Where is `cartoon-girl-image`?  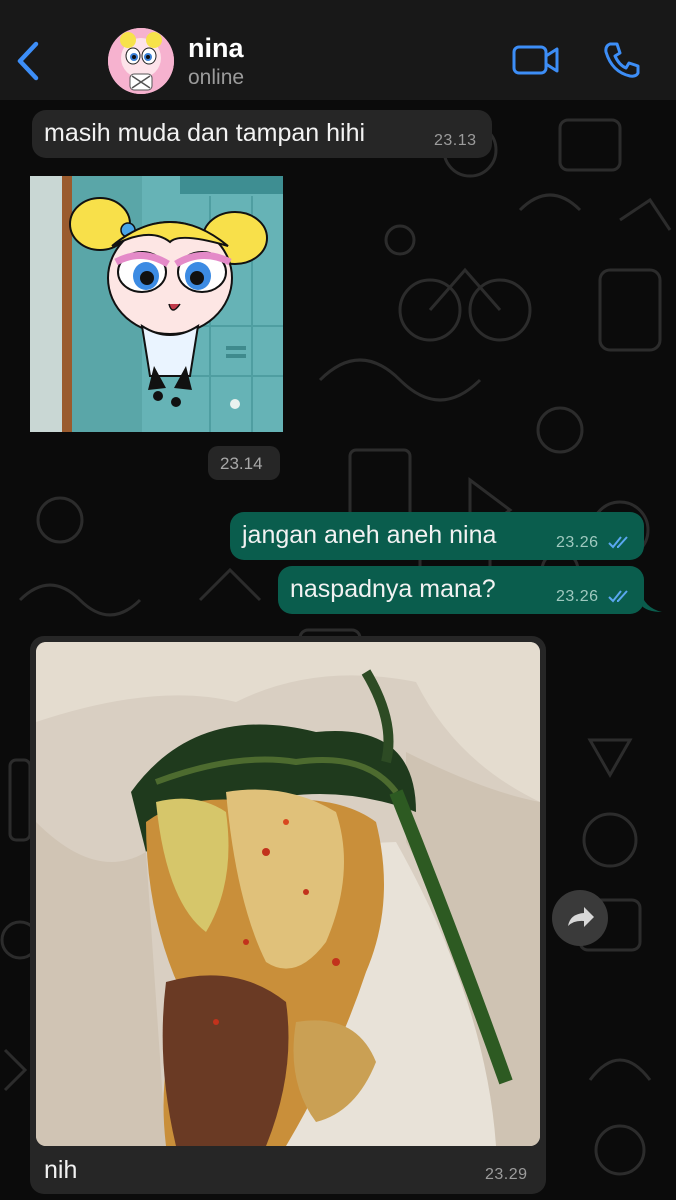
cartoon-girl-image is located at coordinates (156, 304).